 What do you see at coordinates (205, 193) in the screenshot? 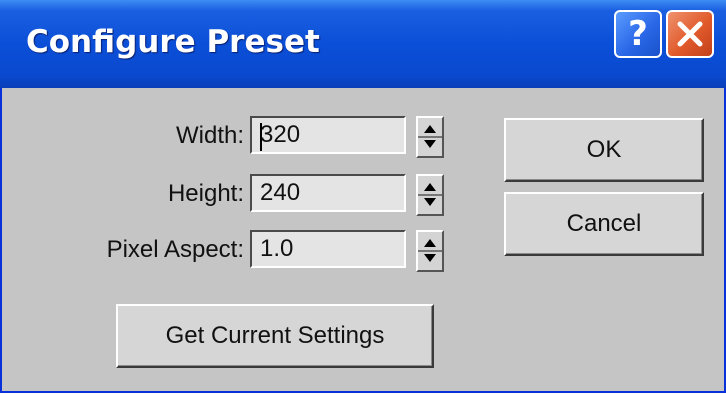
I see `height-label: Height:` at bounding box center [205, 193].